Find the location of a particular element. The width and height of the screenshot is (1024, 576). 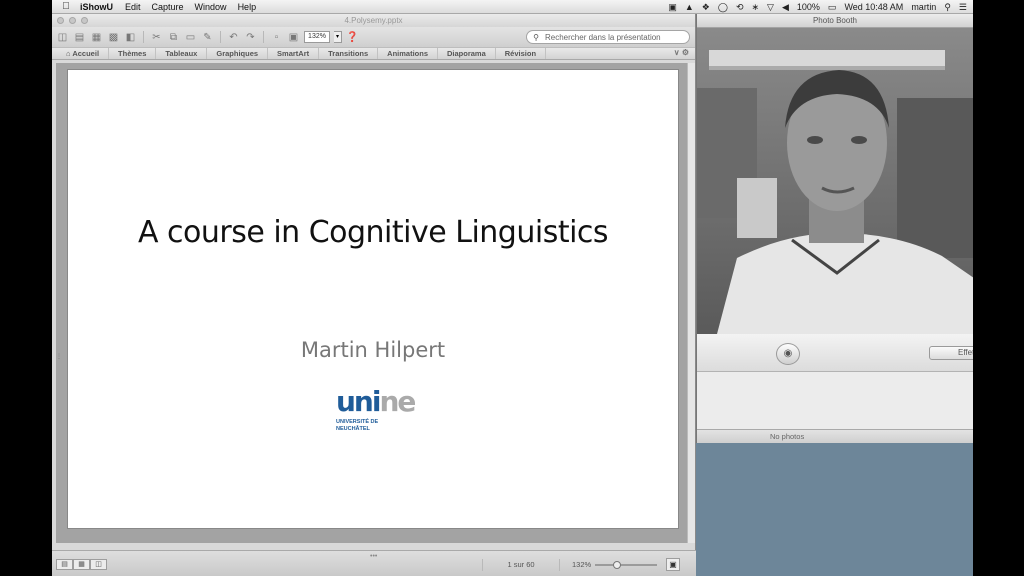

zoom-dropdown-icon: ▾ is located at coordinates (338, 37).